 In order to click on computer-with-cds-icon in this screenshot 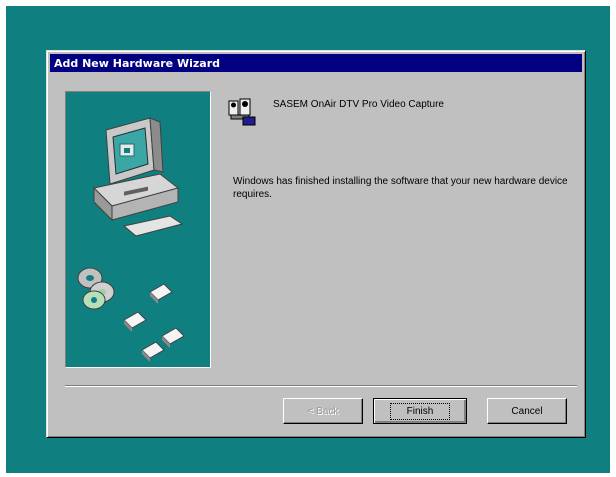, I will do `click(131, 239)`.